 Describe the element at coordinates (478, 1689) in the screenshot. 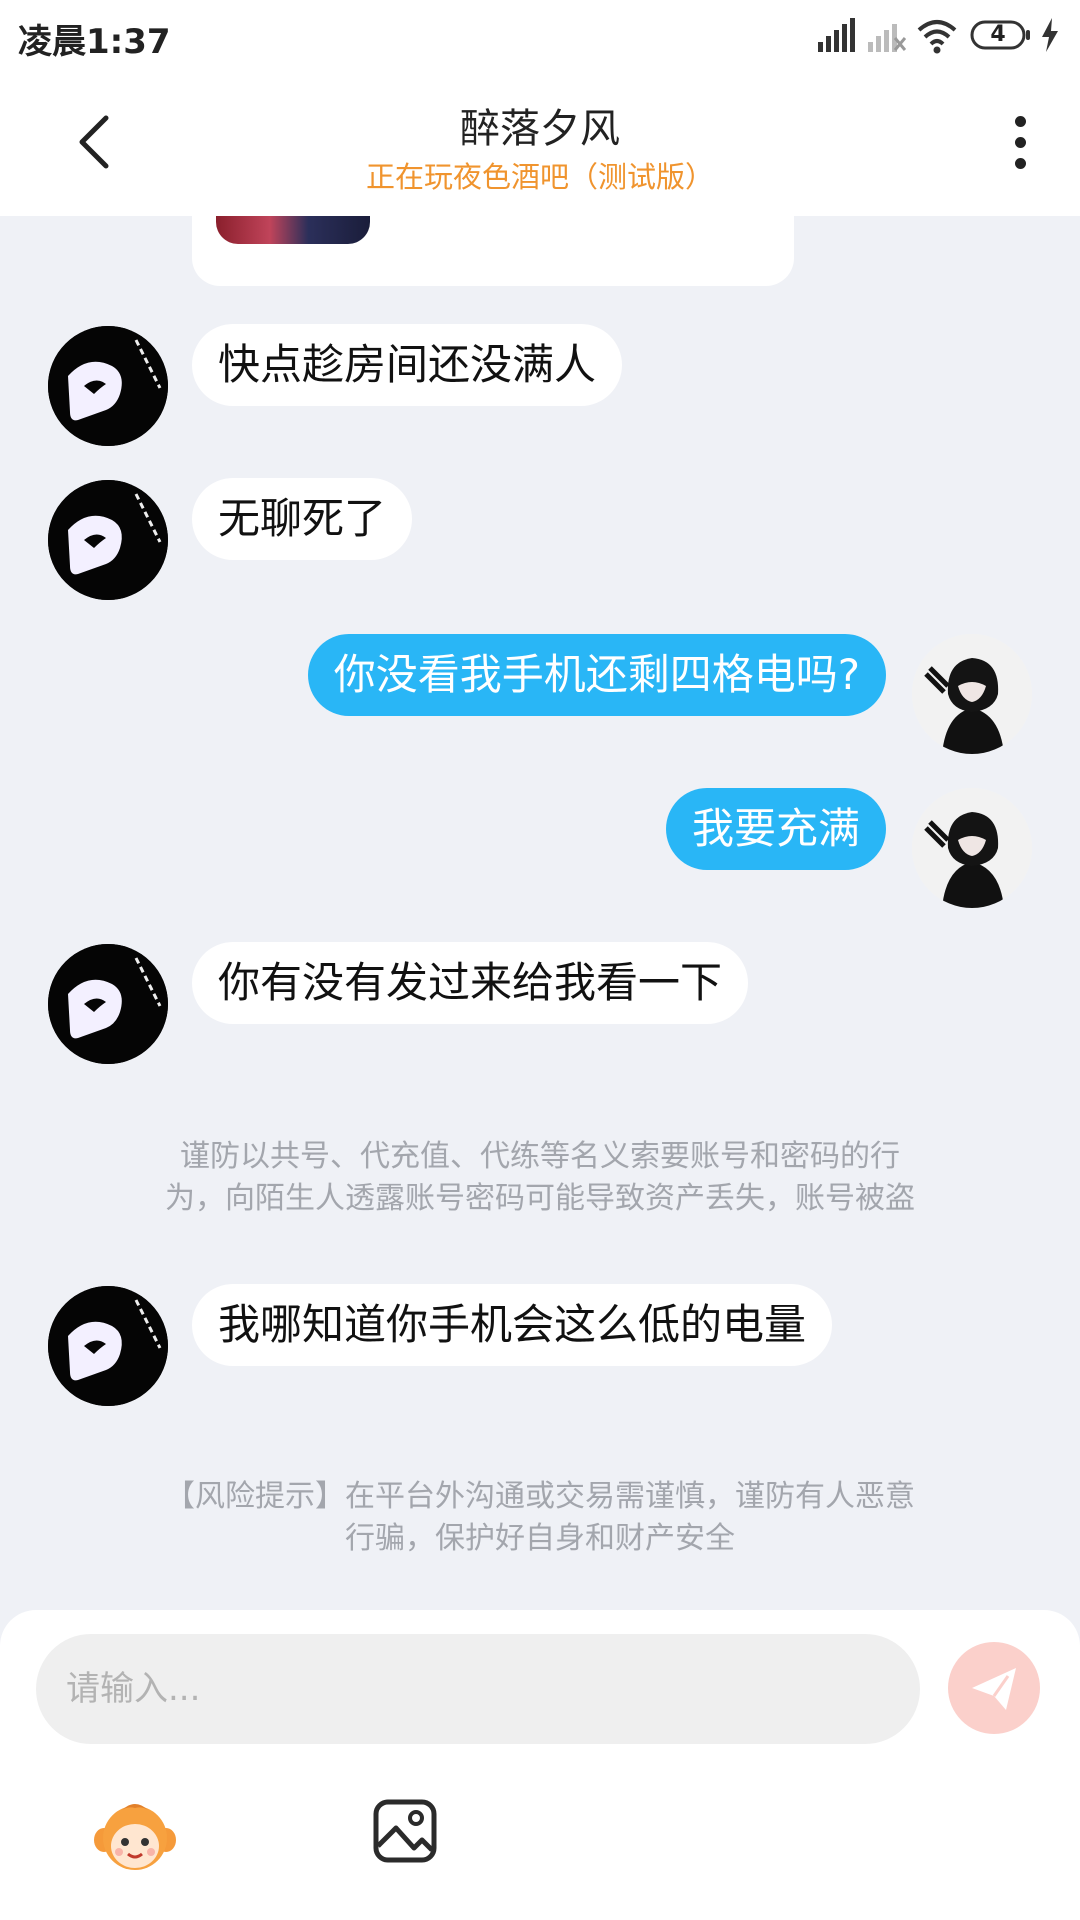

I see `message-input` at that location.